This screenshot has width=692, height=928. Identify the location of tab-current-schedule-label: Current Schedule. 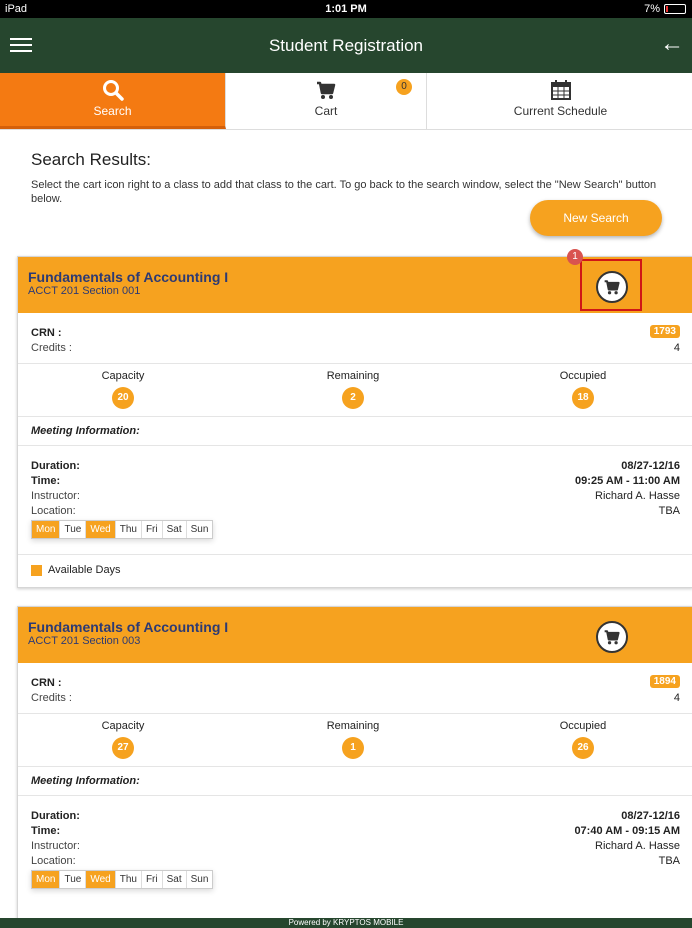
(560, 111).